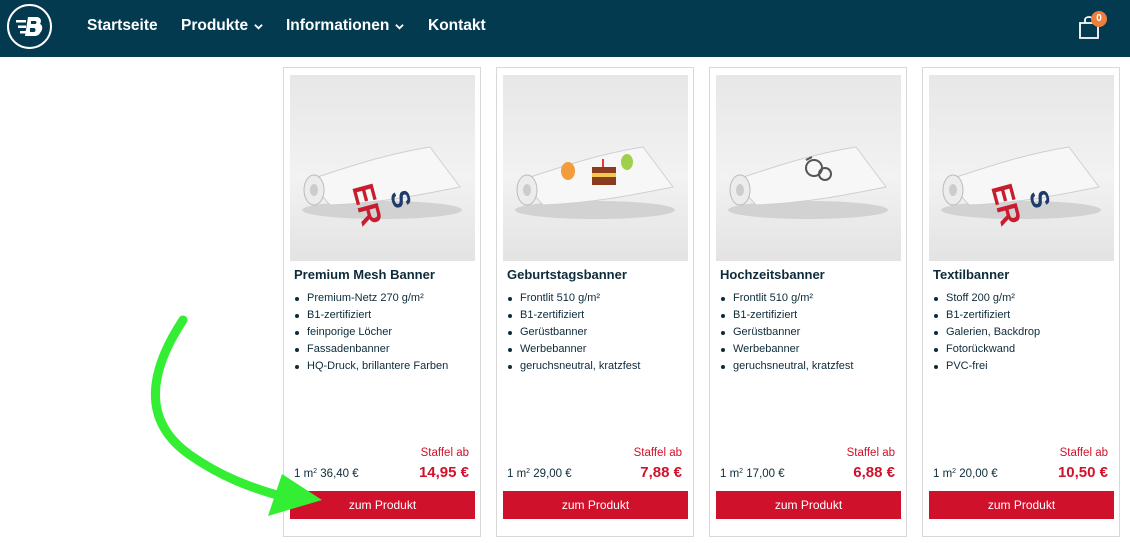  I want to click on feature-item: feinporige Löcher, so click(371, 332).